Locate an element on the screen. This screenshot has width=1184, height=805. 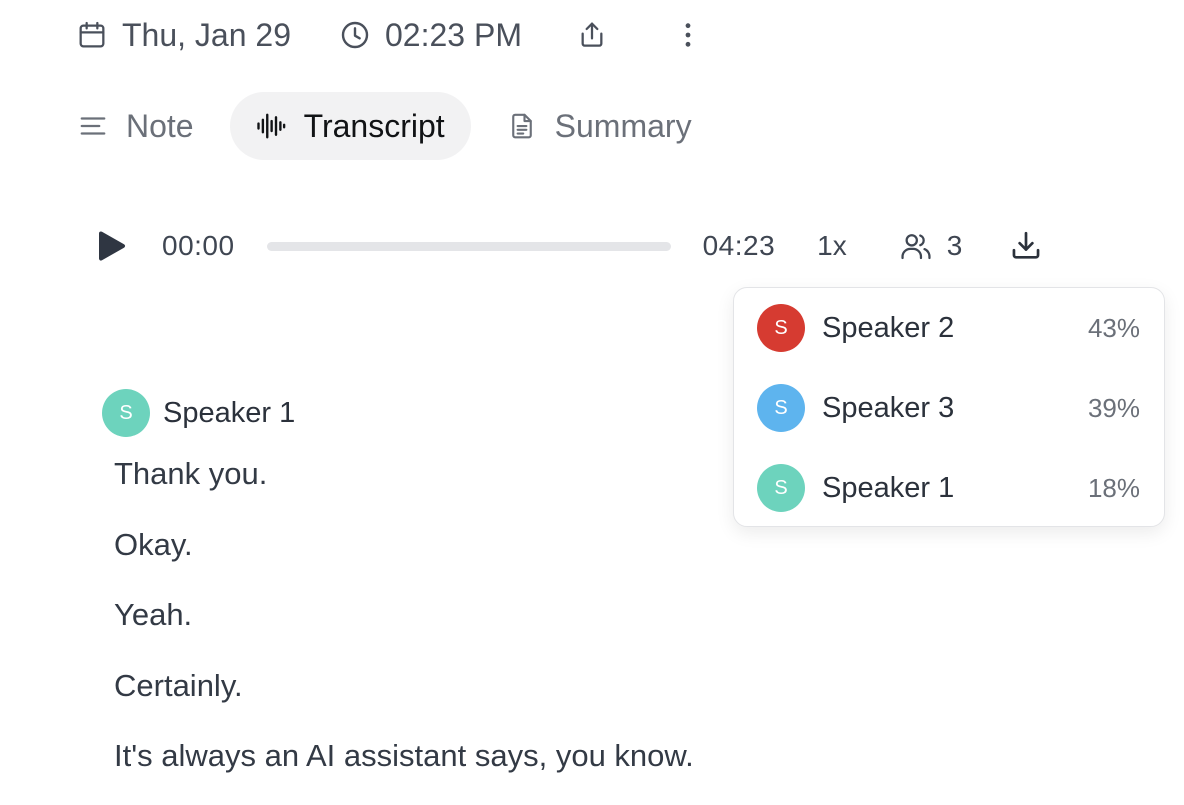
view-tabs: Note Transcript Summary is located at coordinates (392, 126).